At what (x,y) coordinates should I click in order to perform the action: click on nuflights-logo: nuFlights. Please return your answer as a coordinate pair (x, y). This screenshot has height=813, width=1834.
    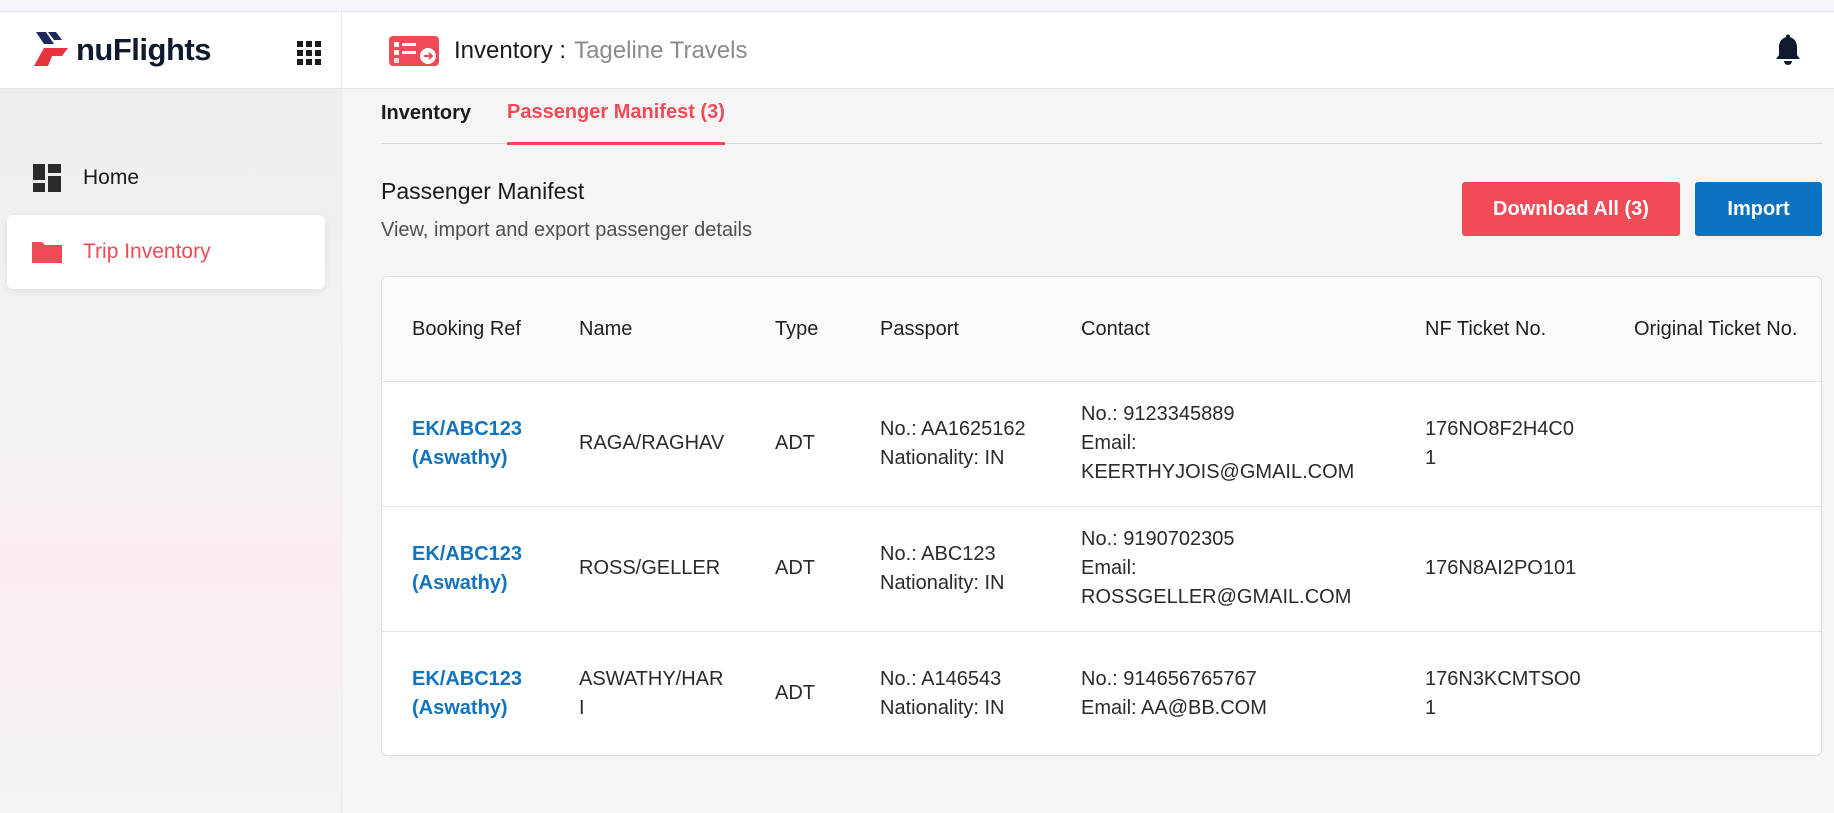
    Looking at the image, I should click on (121, 50).